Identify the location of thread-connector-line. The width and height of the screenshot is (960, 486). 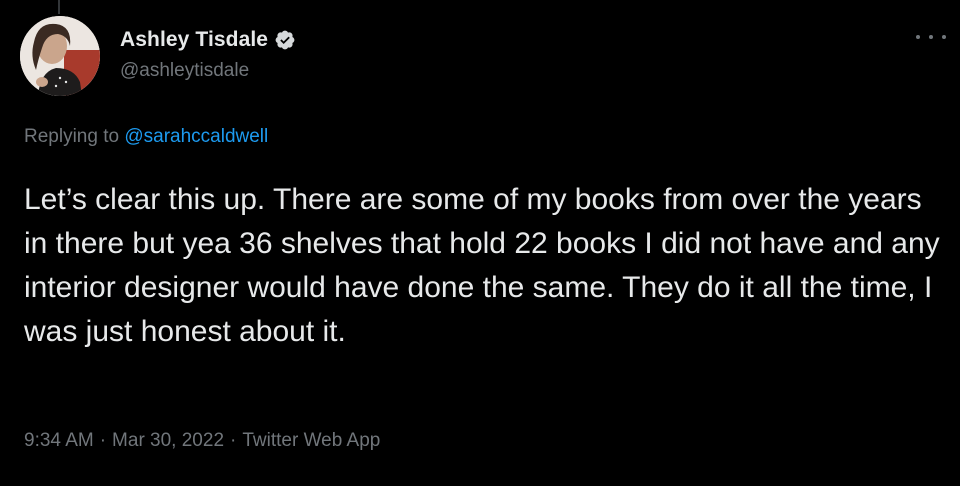
(59, 7).